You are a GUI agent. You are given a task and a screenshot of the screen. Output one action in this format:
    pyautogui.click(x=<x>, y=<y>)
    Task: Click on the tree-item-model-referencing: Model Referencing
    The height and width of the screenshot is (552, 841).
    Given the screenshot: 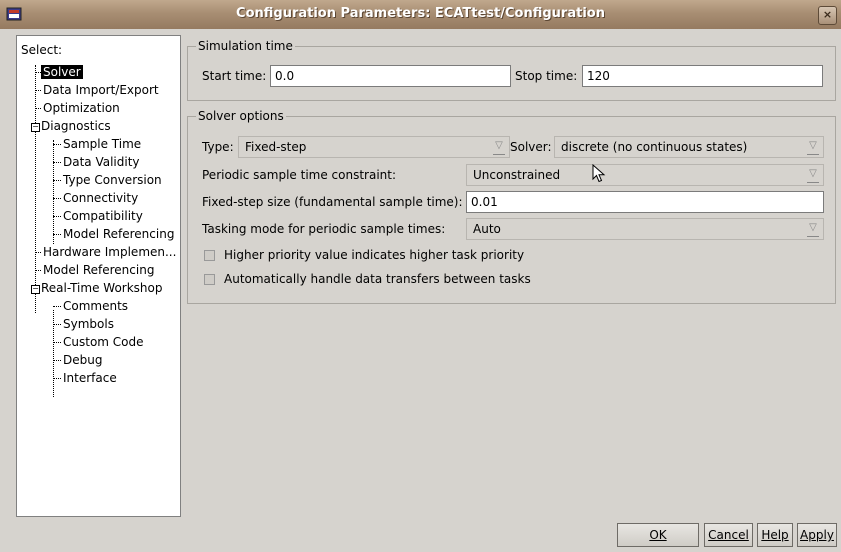 What is the action you would take?
    pyautogui.click(x=95, y=270)
    